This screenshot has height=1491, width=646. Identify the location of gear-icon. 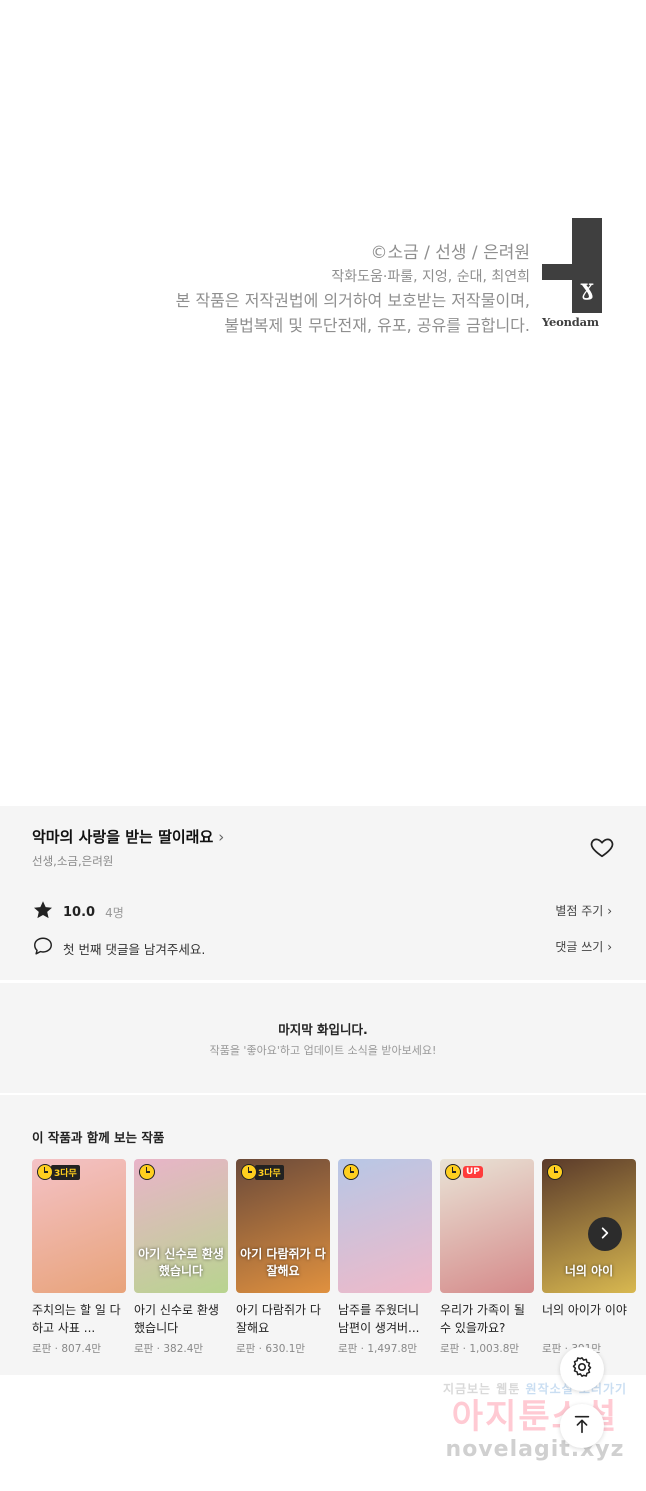
(582, 1369).